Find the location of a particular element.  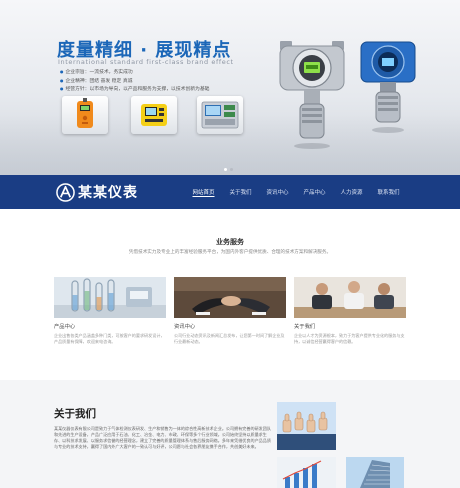

nav-item-home: 网站首页 is located at coordinates (203, 192).